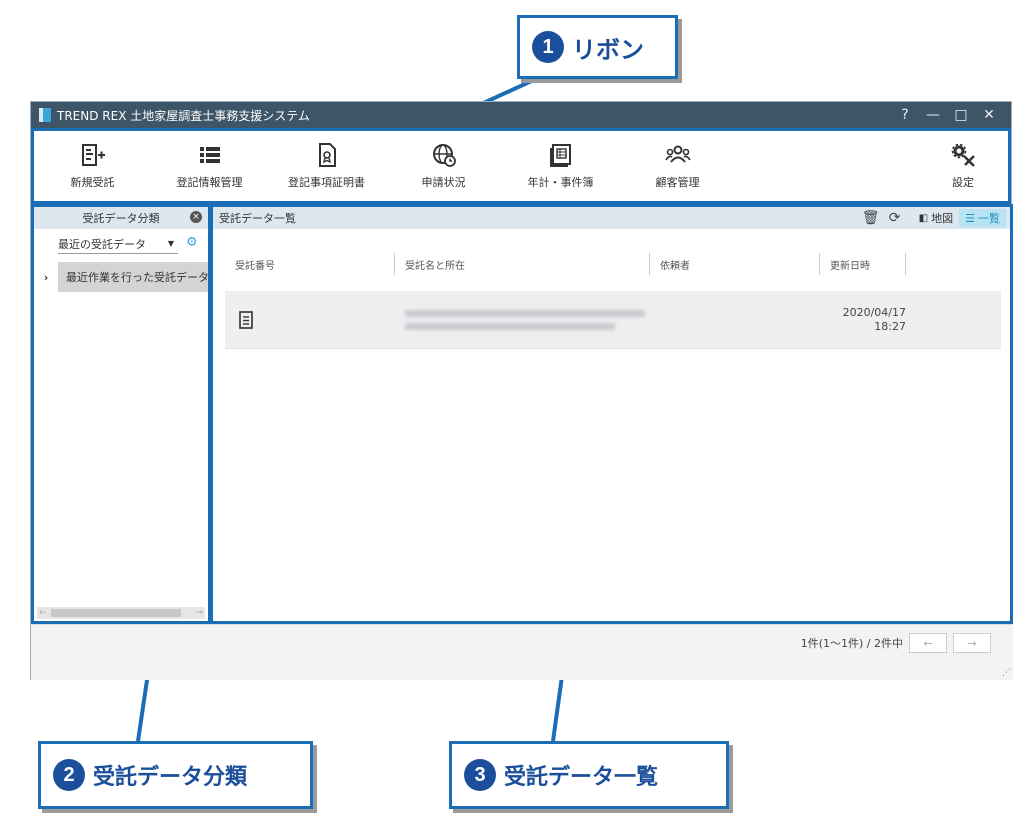  Describe the element at coordinates (963, 182) in the screenshot. I see `ribbon-label: 設定` at that location.